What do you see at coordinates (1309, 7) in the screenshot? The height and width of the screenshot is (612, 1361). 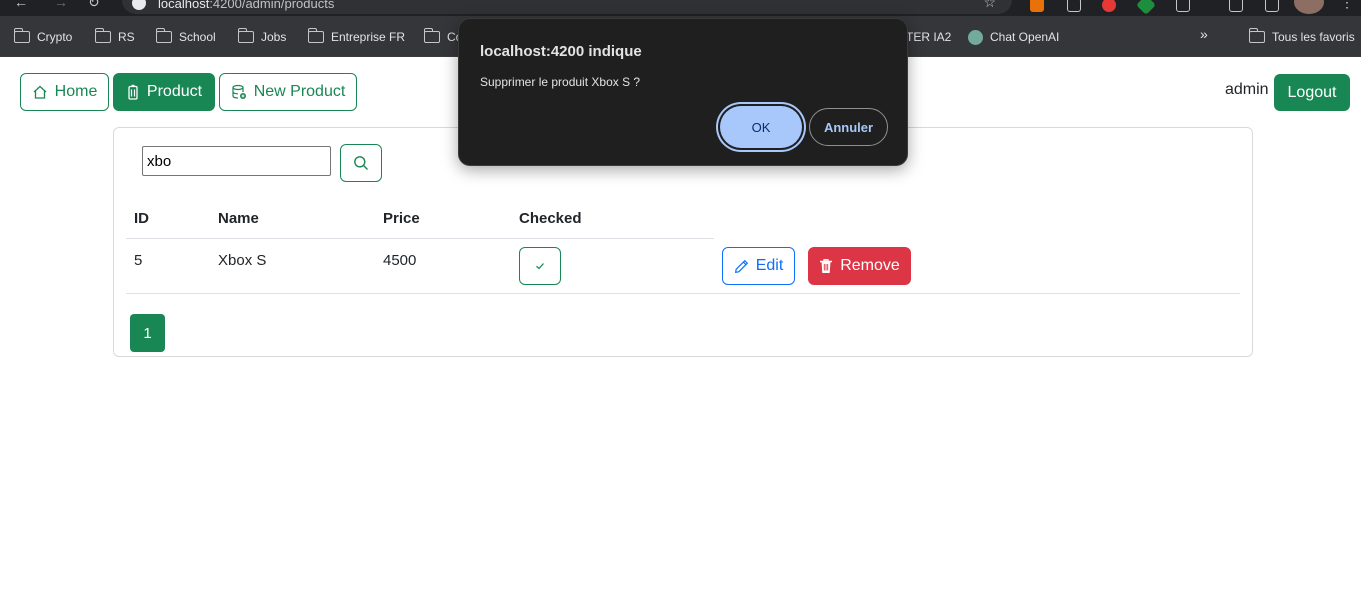 I see `profile-avatar` at bounding box center [1309, 7].